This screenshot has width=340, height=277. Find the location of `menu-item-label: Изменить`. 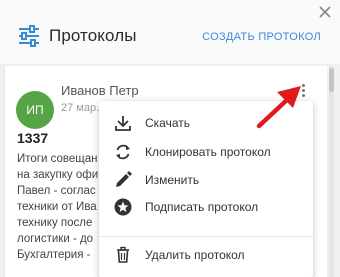

menu-item-label: Изменить is located at coordinates (172, 180).